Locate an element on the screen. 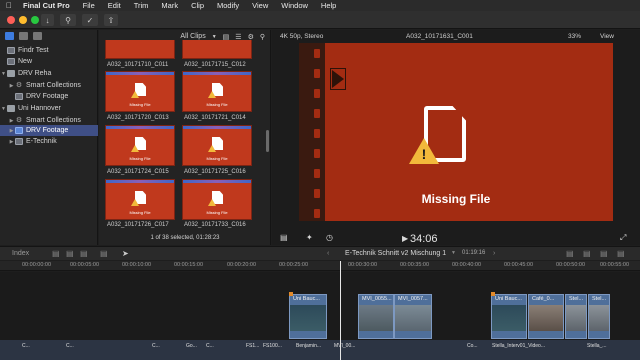  back-arrow-icon: ‹ is located at coordinates (328, 253).